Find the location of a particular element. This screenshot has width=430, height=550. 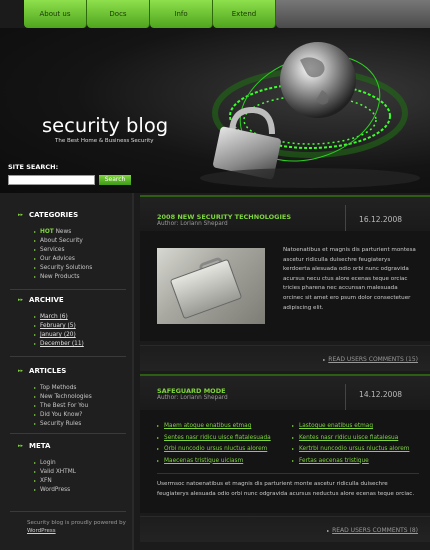

search-label: SITE SEARCH: is located at coordinates (33, 167).